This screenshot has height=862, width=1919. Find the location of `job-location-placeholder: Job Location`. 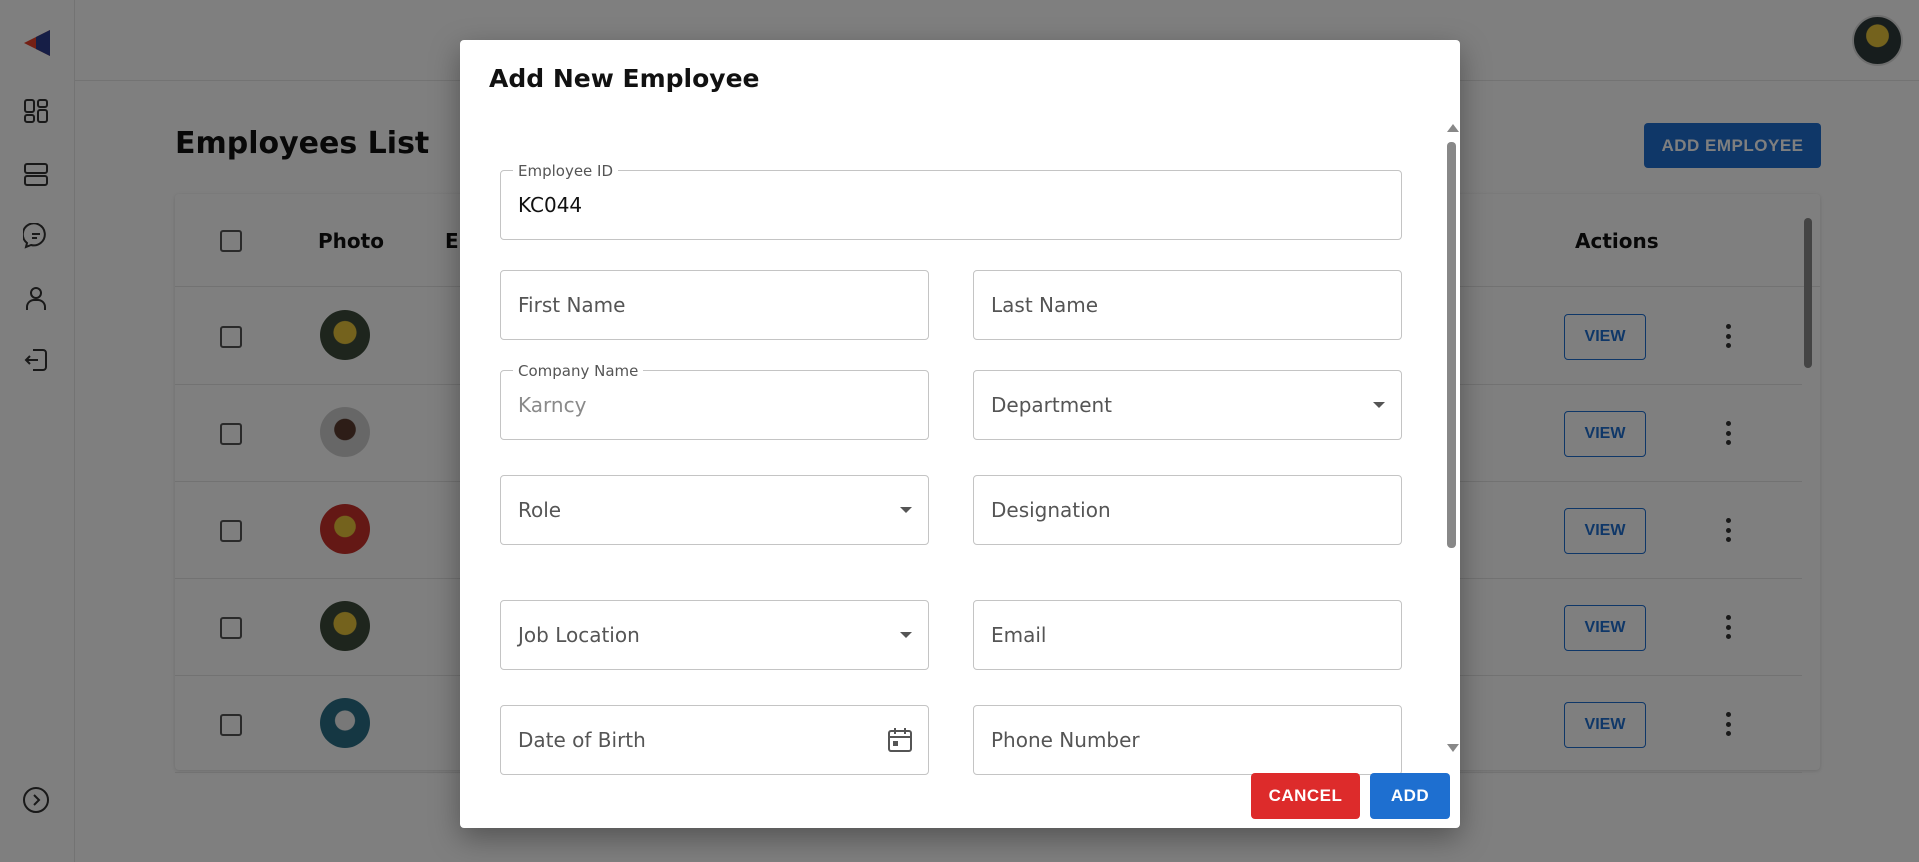

job-location-placeholder: Job Location is located at coordinates (579, 635).